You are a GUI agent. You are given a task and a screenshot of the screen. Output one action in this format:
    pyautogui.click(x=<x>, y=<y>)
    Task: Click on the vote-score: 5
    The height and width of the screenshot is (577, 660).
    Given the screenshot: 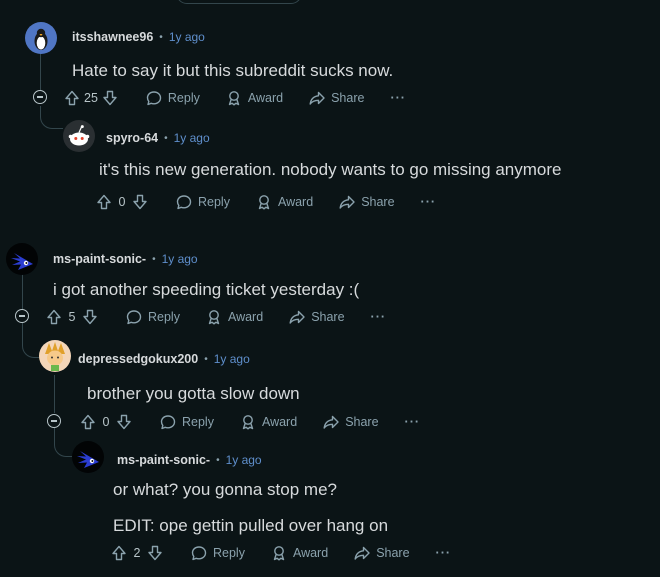 What is the action you would take?
    pyautogui.click(x=72, y=317)
    